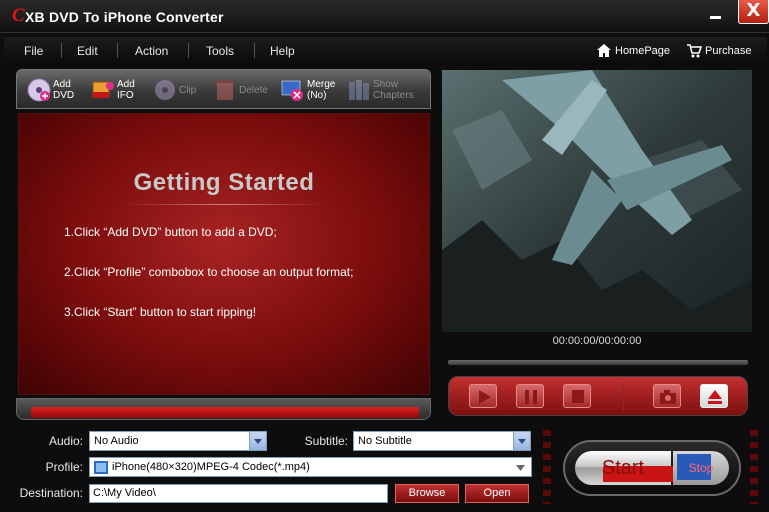  I want to click on snapshot-button, so click(667, 396).